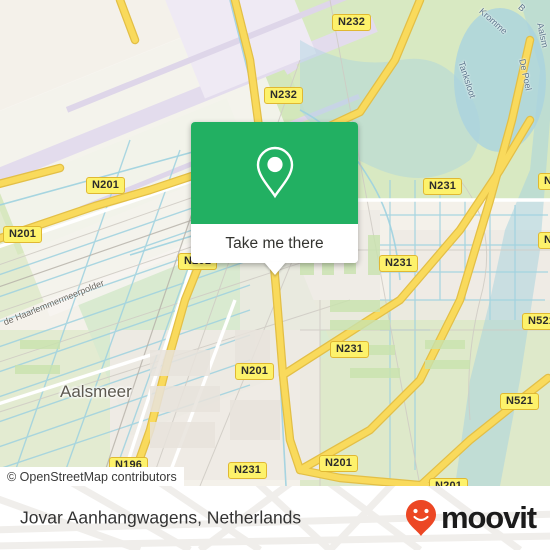  I want to click on map-attribution: © OpenStreetMap contributors, so click(92, 476).